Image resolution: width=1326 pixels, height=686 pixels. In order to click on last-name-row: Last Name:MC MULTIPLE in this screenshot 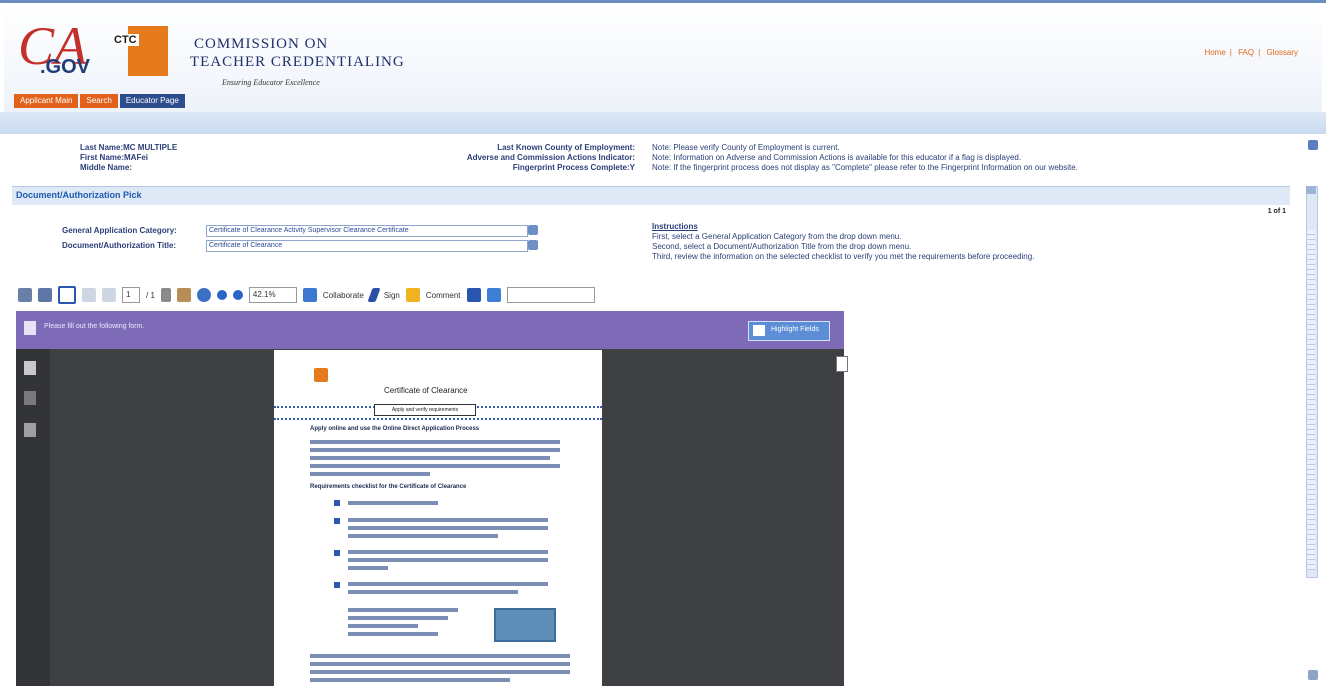, I will do `click(128, 148)`.